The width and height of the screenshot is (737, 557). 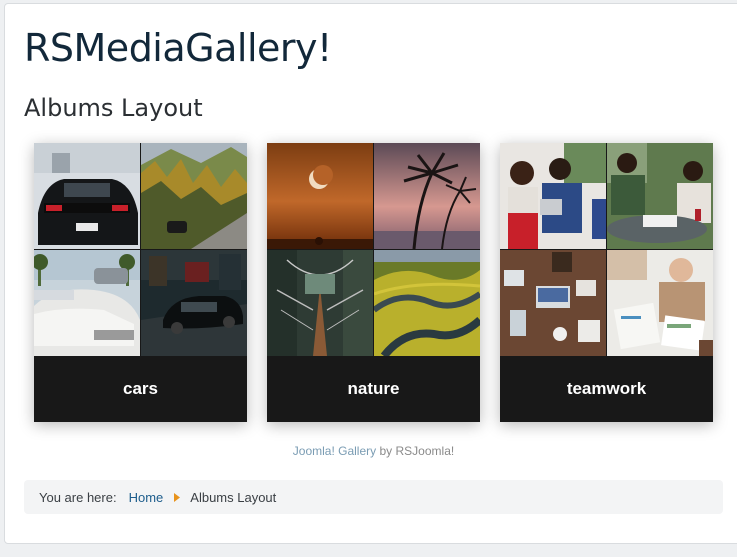 I want to click on breadcrumb-separator-icon, so click(x=177, y=497).